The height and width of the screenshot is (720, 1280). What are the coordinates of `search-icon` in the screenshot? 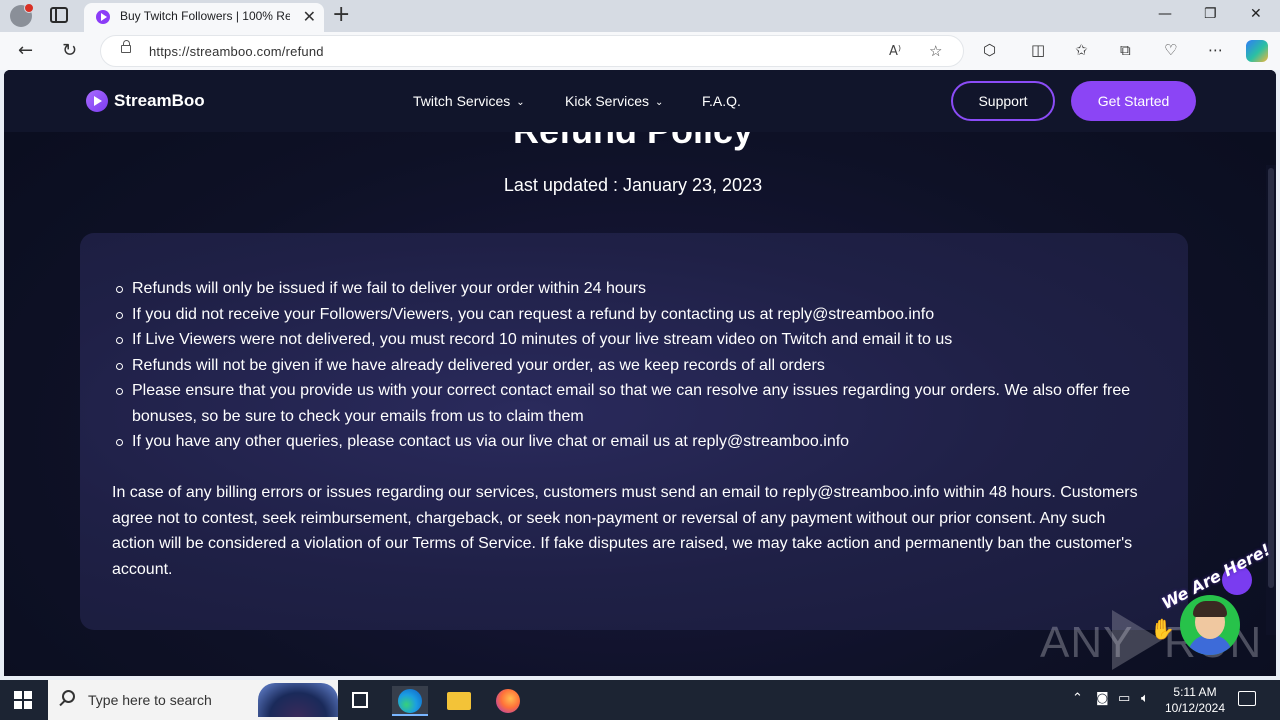 It's located at (68, 696).